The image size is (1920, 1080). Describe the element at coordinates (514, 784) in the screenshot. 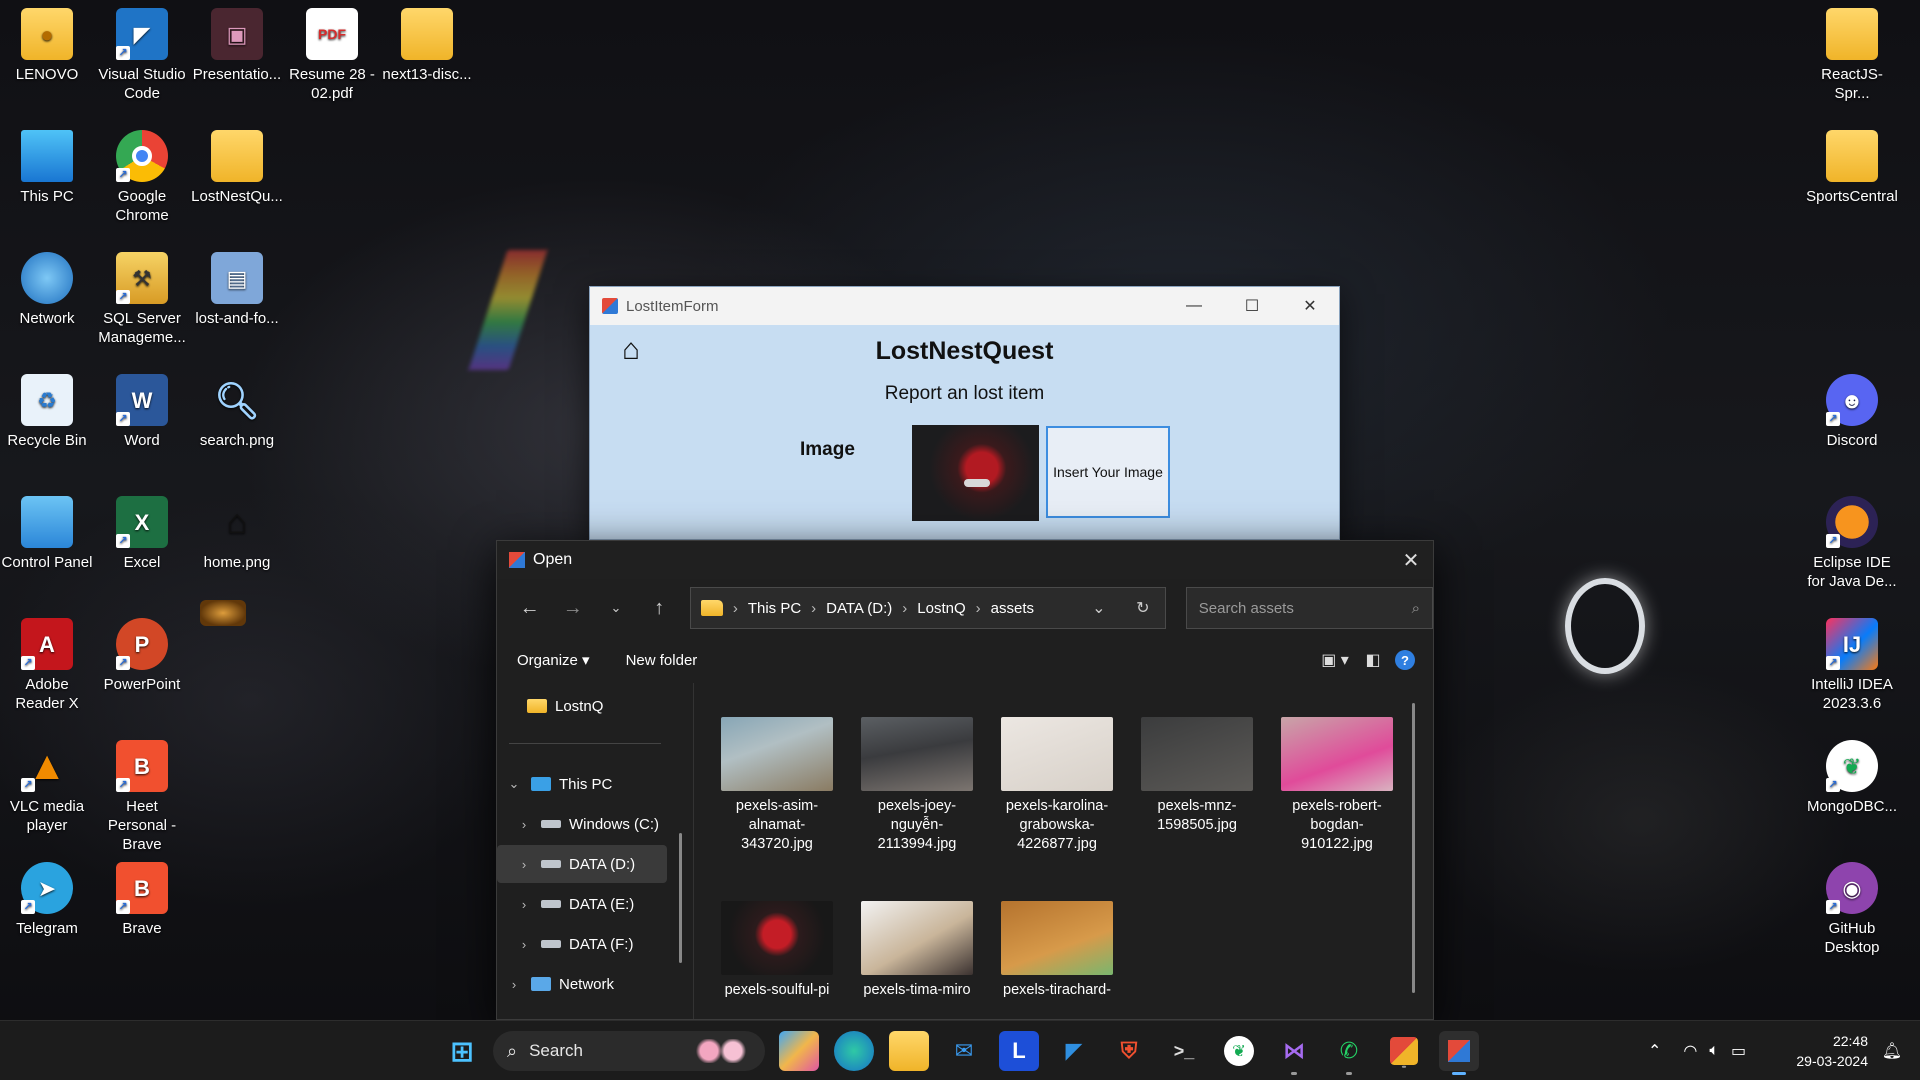

I see `chevron-down-icon: ⌄` at that location.